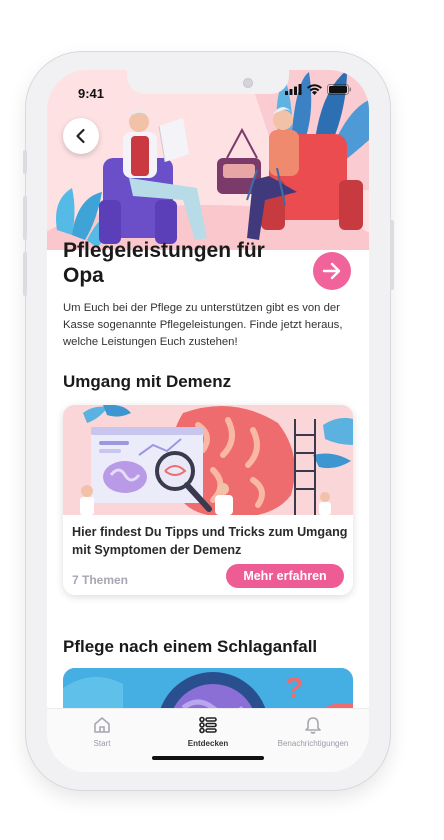 Image resolution: width=444 pixels, height=840 pixels. I want to click on arrow-right-icon, so click(331, 271).